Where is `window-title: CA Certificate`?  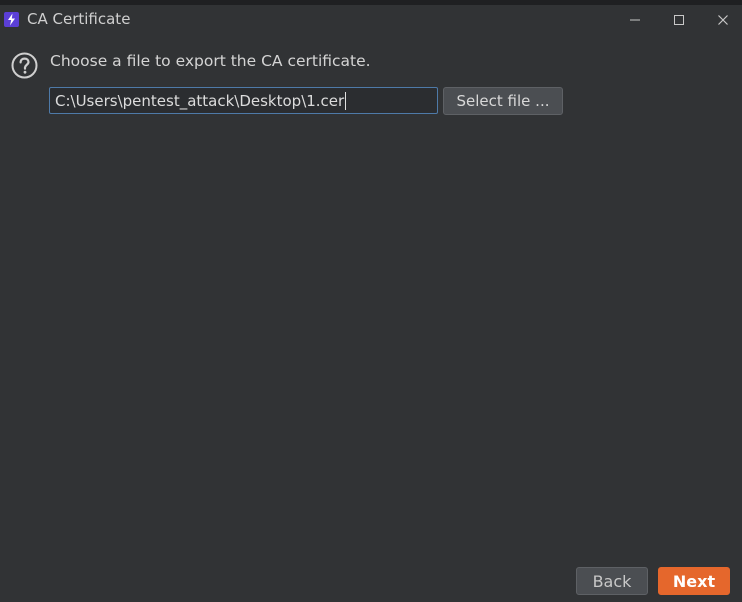 window-title: CA Certificate is located at coordinates (79, 19).